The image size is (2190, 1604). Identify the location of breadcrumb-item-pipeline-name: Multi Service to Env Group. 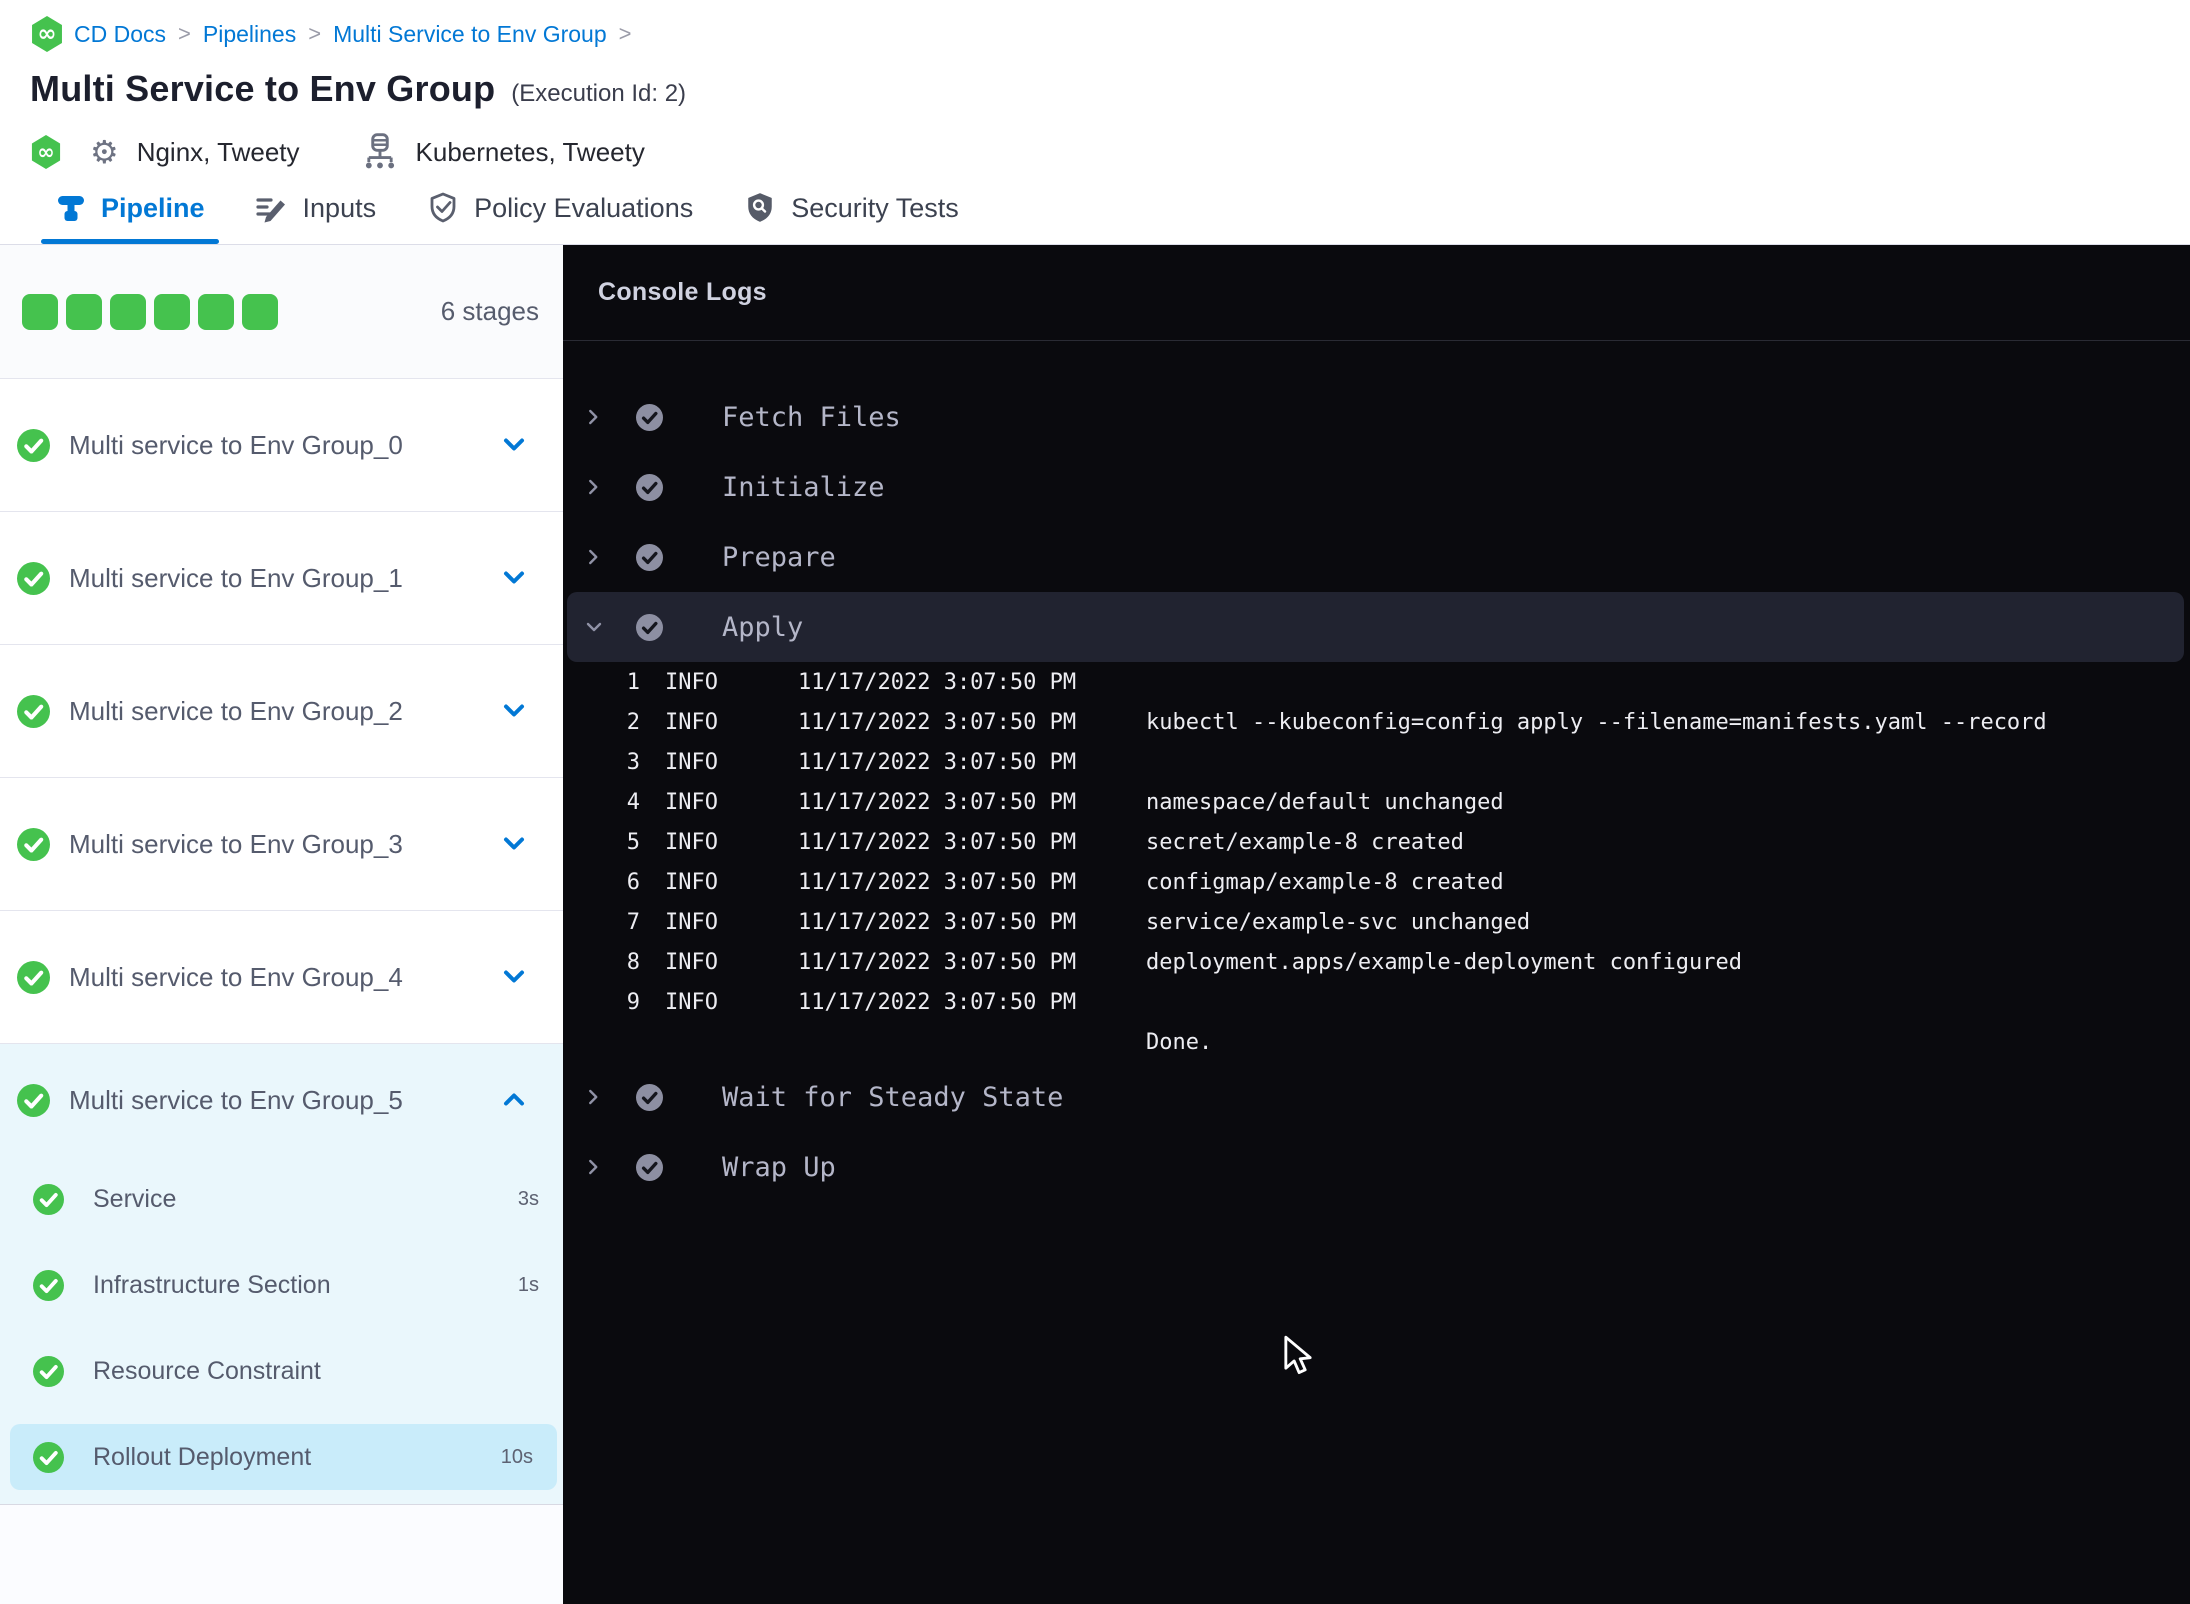
(470, 34).